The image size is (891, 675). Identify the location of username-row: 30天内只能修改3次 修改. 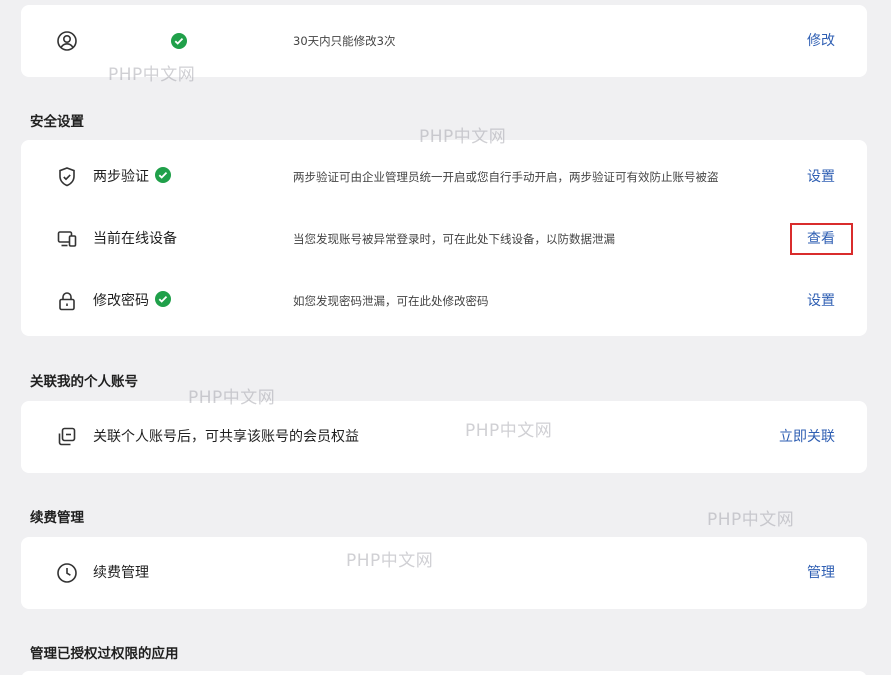
(444, 41).